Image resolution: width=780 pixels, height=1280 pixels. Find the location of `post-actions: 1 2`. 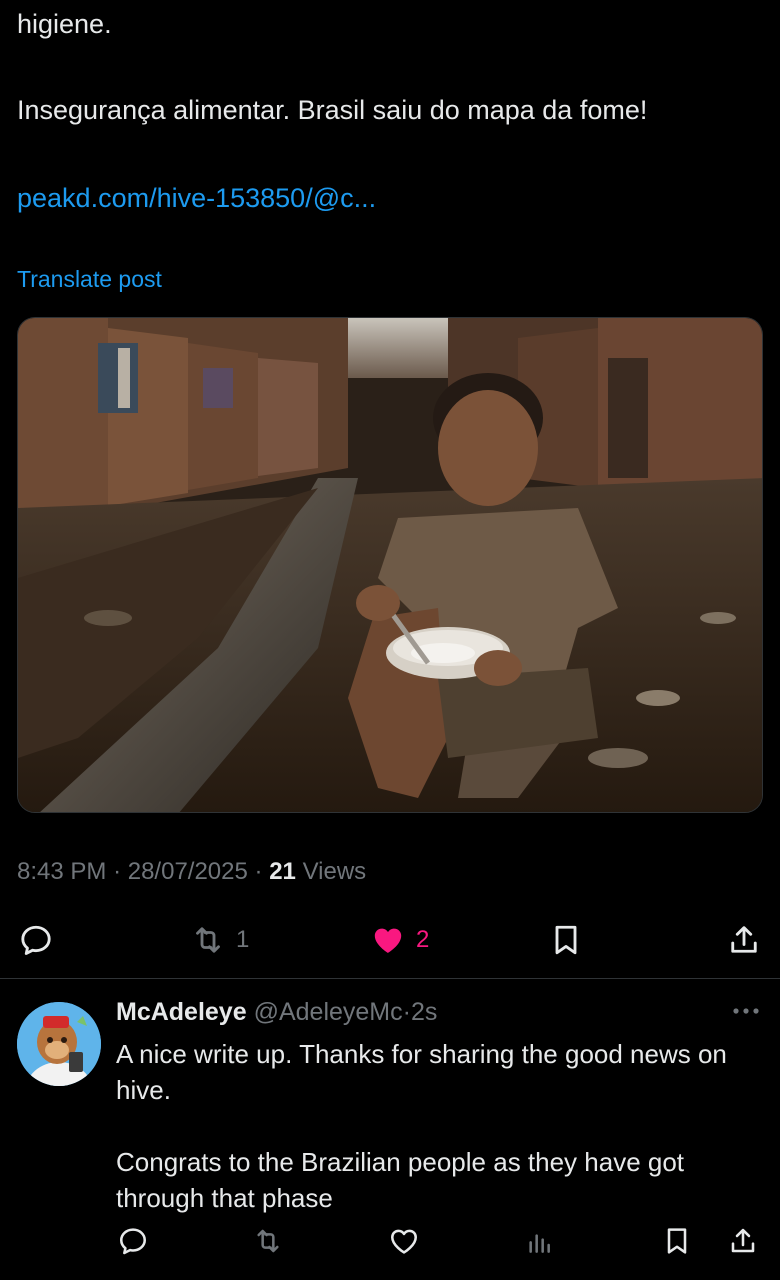

post-actions: 1 2 is located at coordinates (390, 940).